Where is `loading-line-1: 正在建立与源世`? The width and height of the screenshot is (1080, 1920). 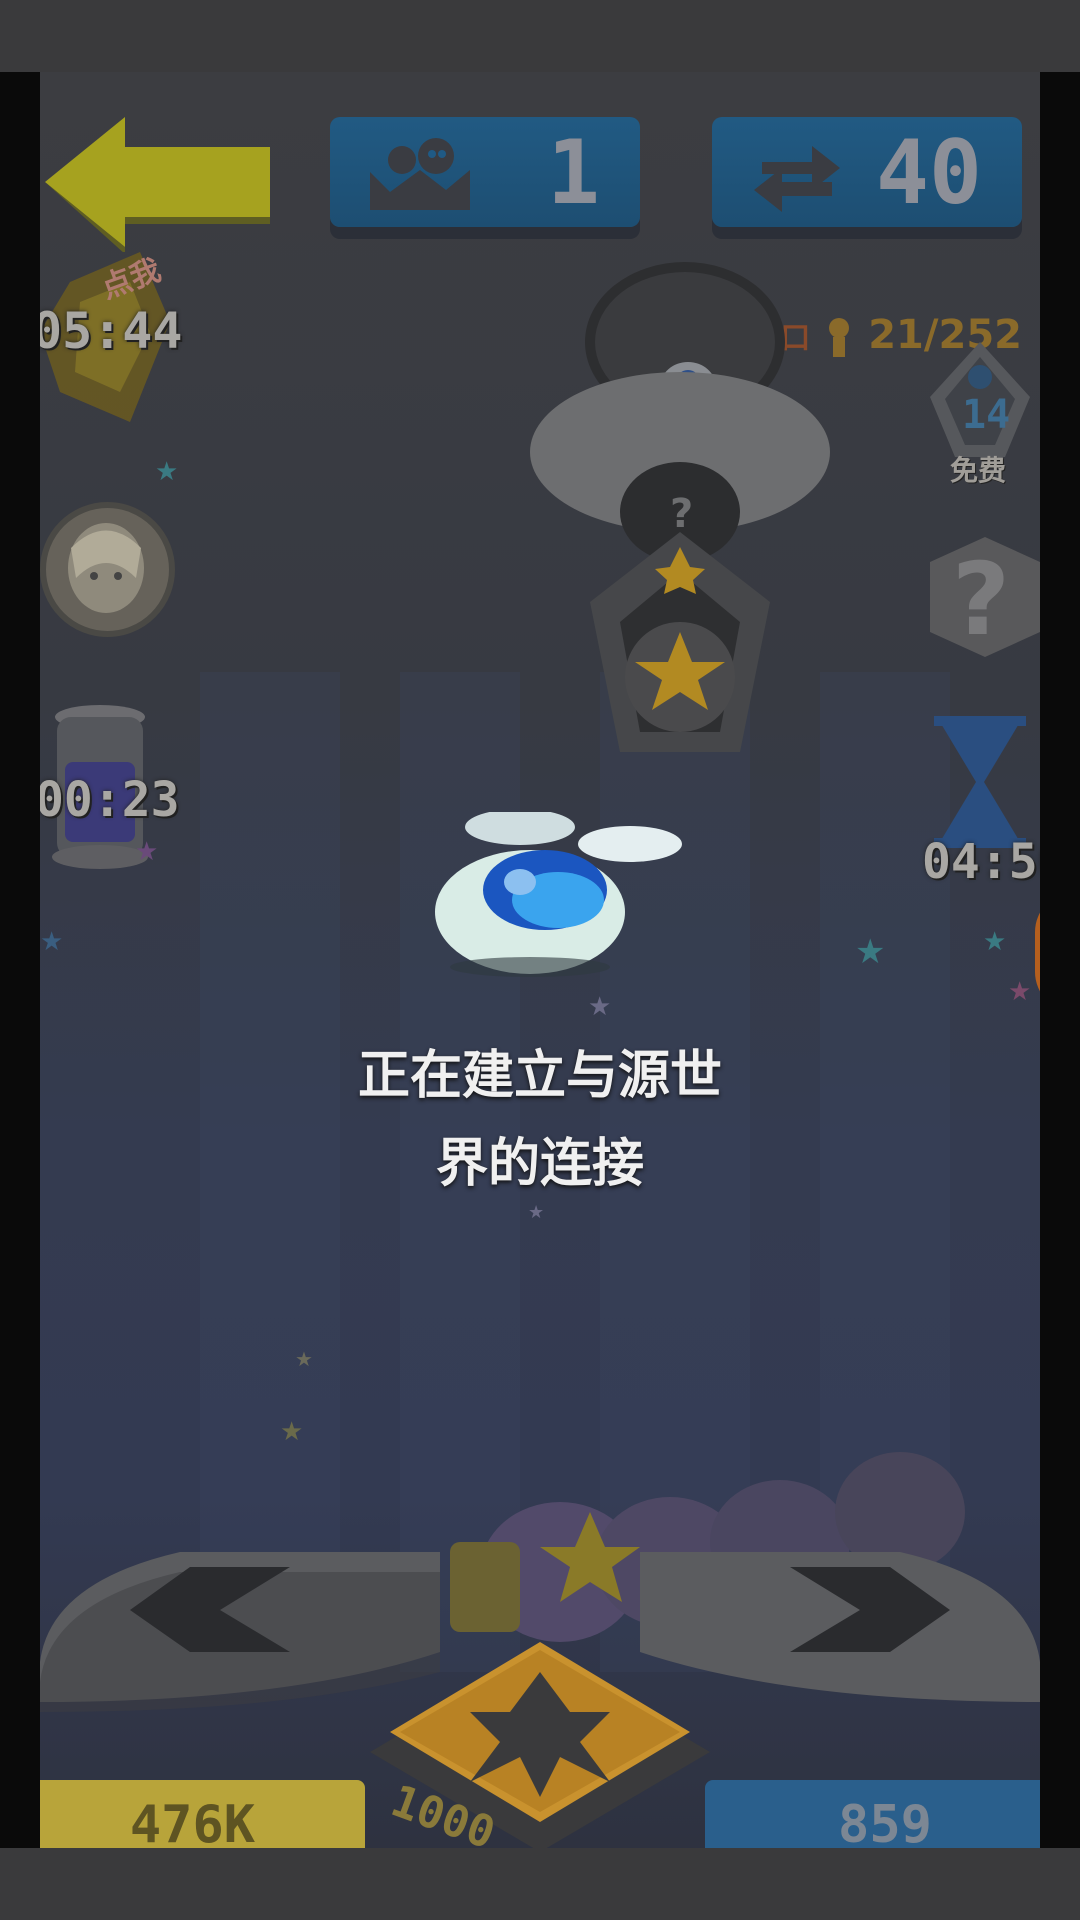 loading-line-1: 正在建立与源世 is located at coordinates (539, 1076).